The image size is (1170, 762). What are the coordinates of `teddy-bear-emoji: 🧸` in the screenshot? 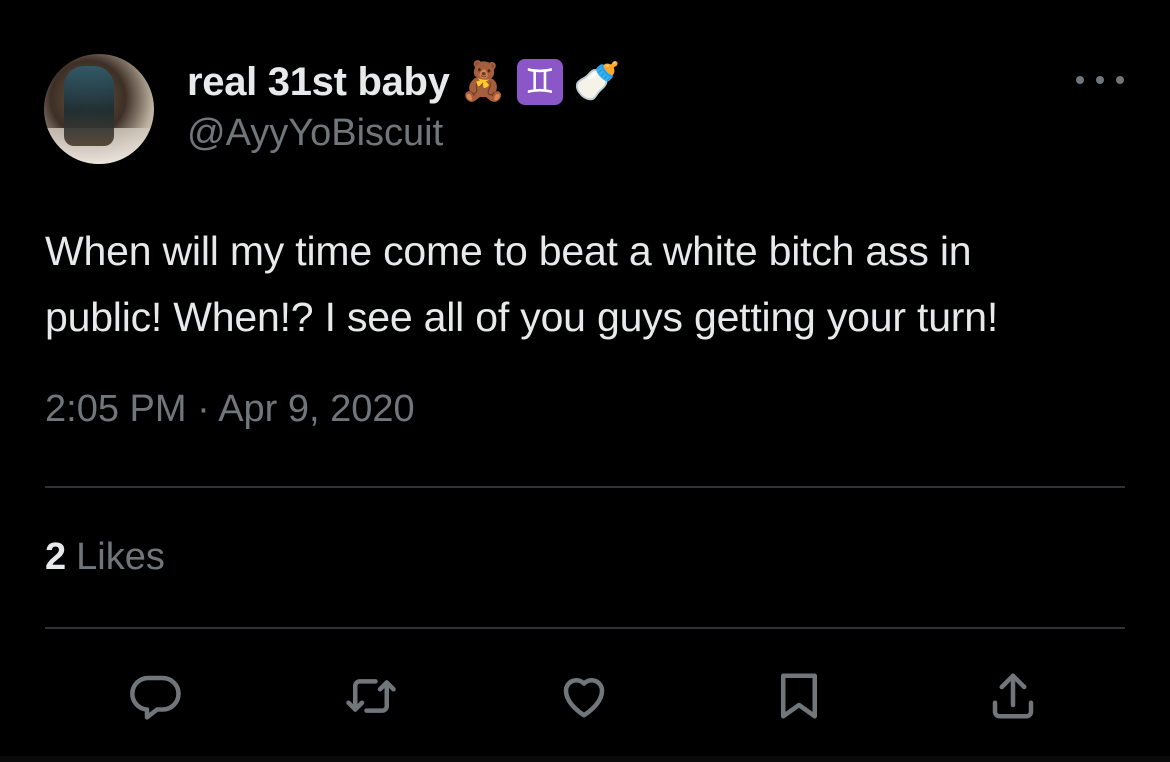 It's located at (483, 82).